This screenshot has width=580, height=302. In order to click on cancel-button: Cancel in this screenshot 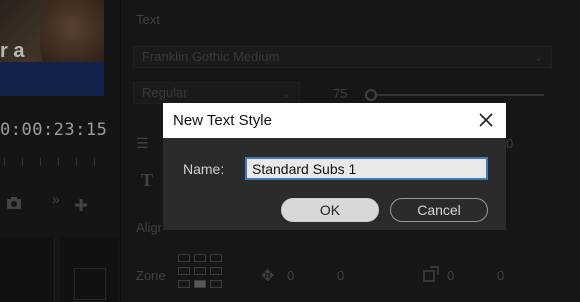, I will do `click(439, 210)`.